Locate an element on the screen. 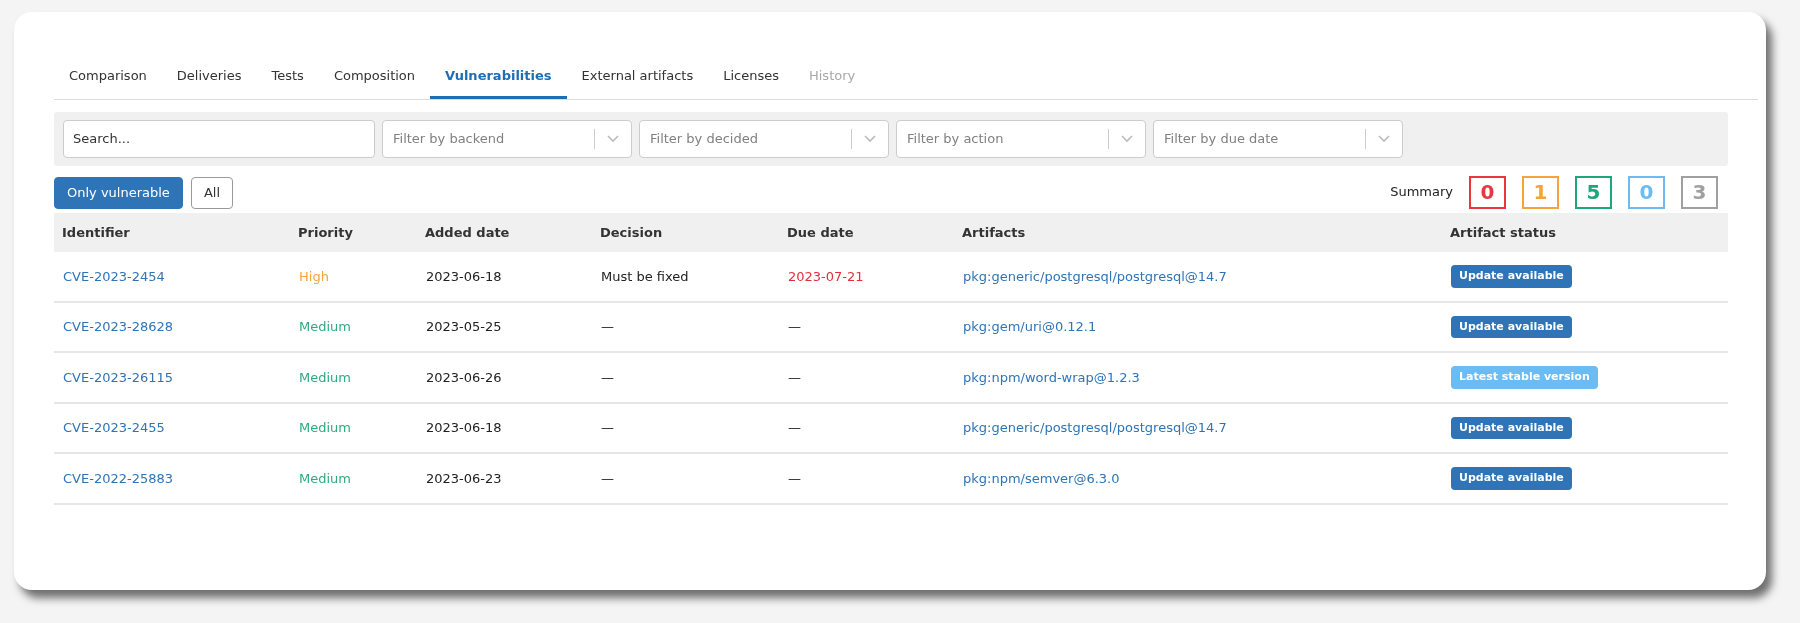 The width and height of the screenshot is (1800, 623). cve-link: CVE-2023-28628 is located at coordinates (118, 326).